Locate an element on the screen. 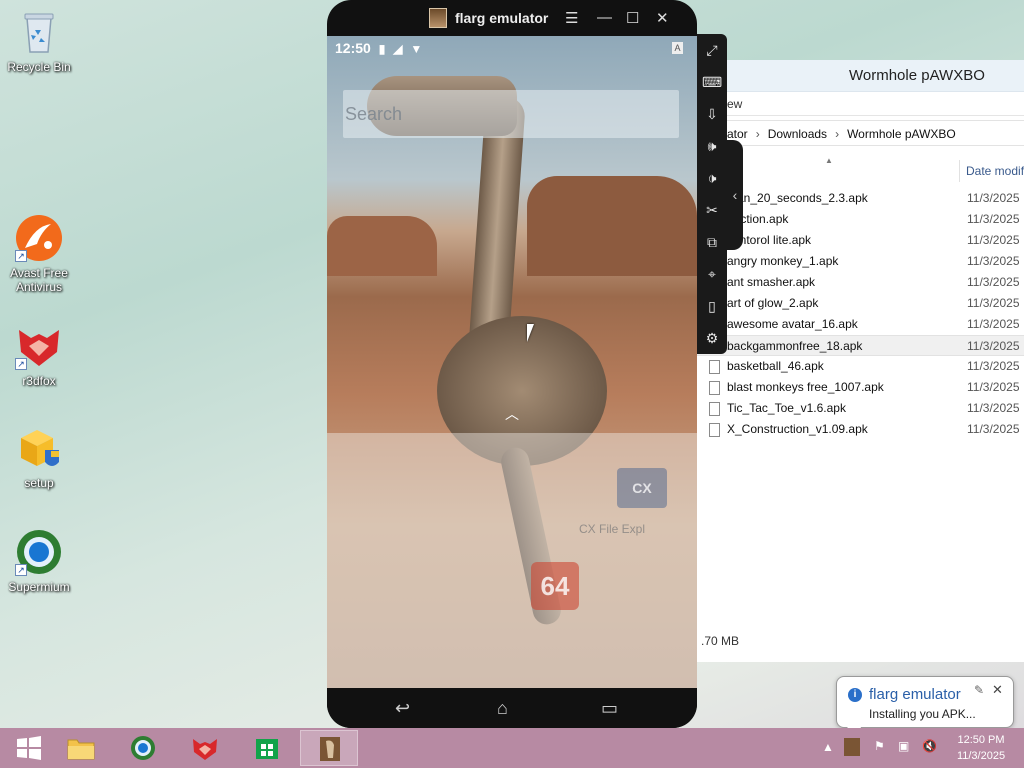 This screenshot has width=1024, height=768. file-row: Tic_Tac_Toe_v1.6.apk 11/3/2025 is located at coordinates (860, 408).